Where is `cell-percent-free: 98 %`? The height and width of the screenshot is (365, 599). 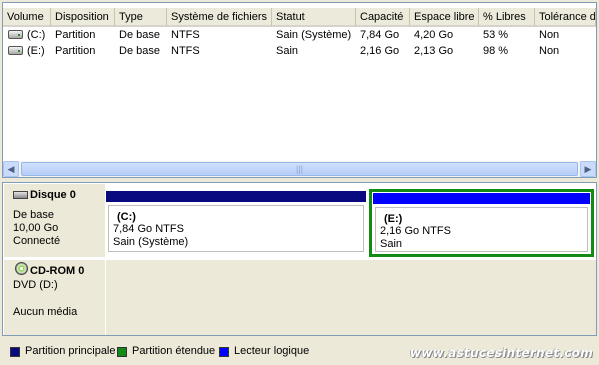 cell-percent-free: 98 % is located at coordinates (496, 51).